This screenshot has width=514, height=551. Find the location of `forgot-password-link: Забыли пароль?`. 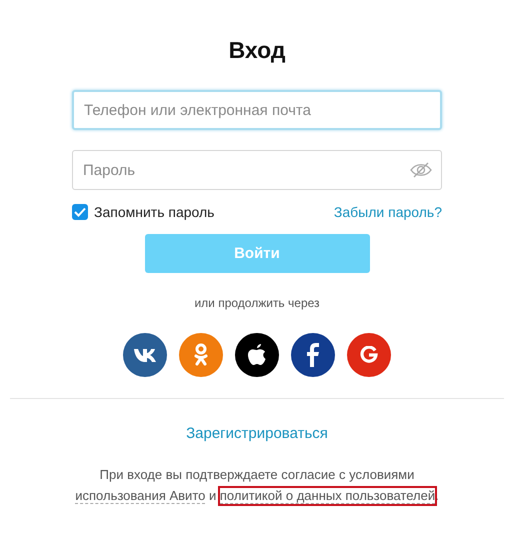

forgot-password-link: Забыли пароль? is located at coordinates (388, 212).